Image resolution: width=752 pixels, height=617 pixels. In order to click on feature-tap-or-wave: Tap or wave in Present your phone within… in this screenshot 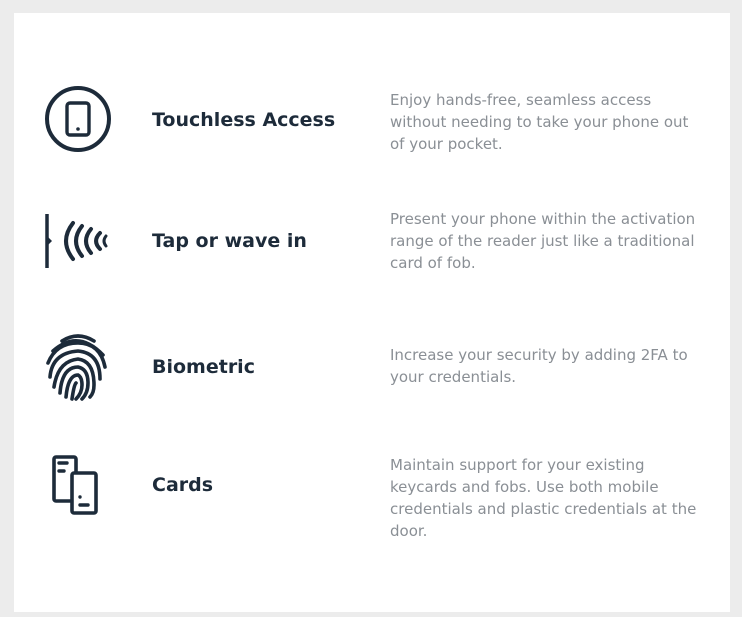, I will do `click(372, 245)`.